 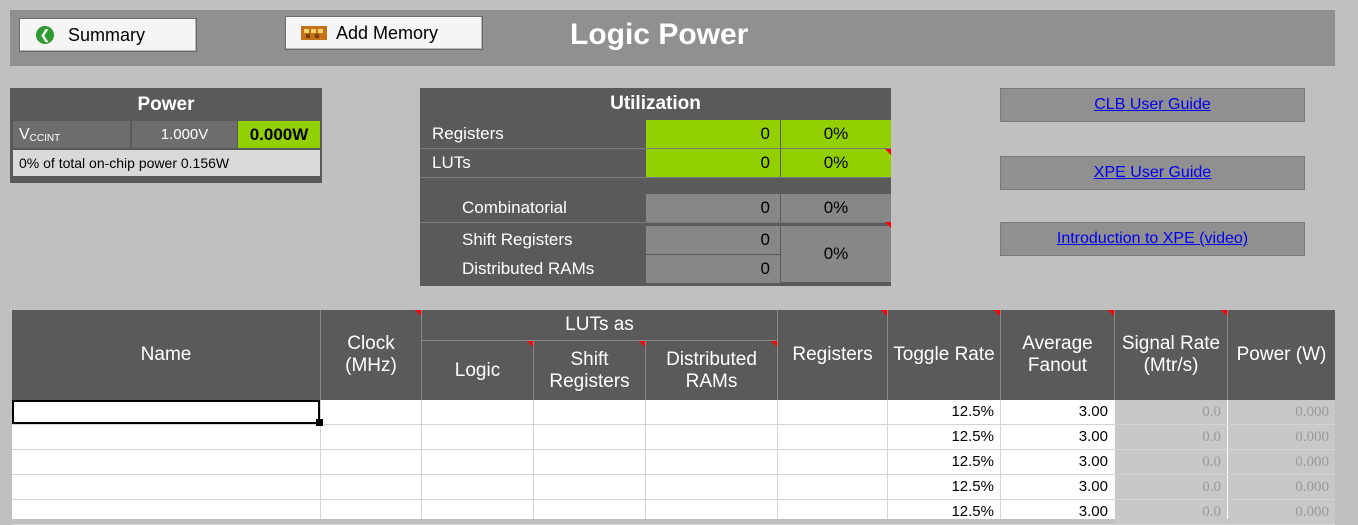 I want to click on util-label-shift-registers: Shift Registers, so click(x=517, y=239).